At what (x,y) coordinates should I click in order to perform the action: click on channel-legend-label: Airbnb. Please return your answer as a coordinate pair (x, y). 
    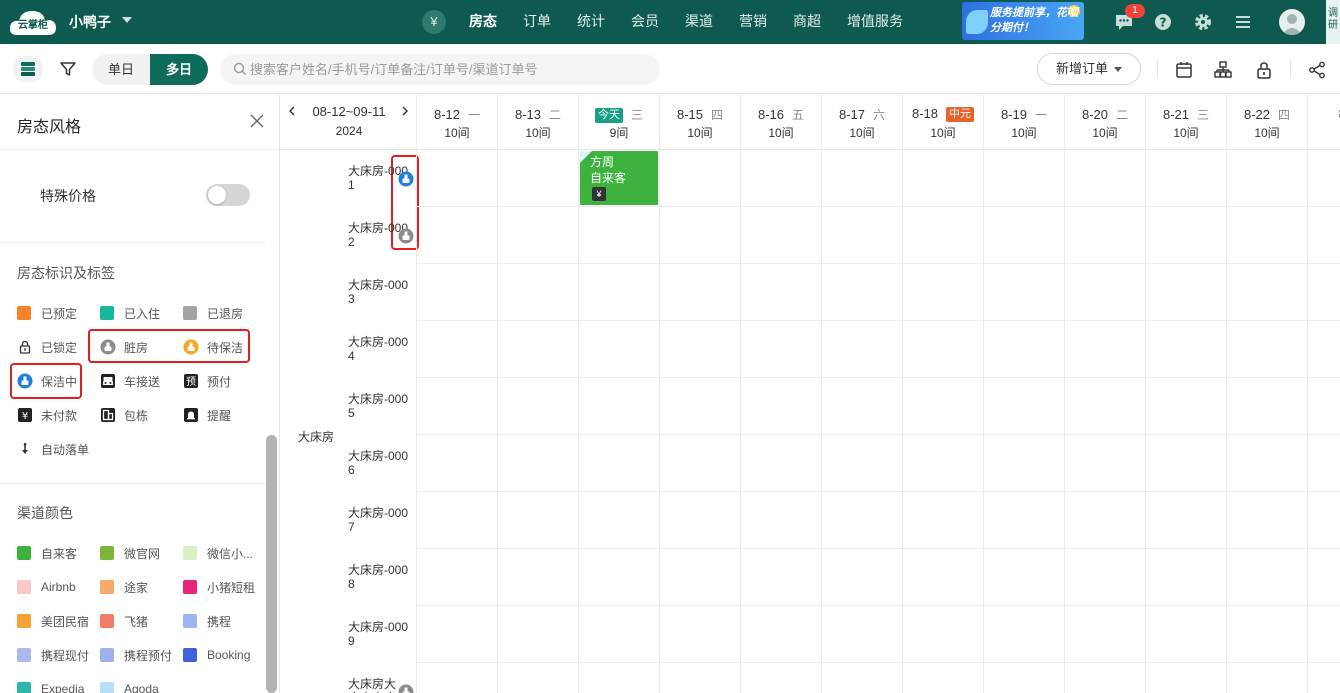
    Looking at the image, I should click on (58, 587).